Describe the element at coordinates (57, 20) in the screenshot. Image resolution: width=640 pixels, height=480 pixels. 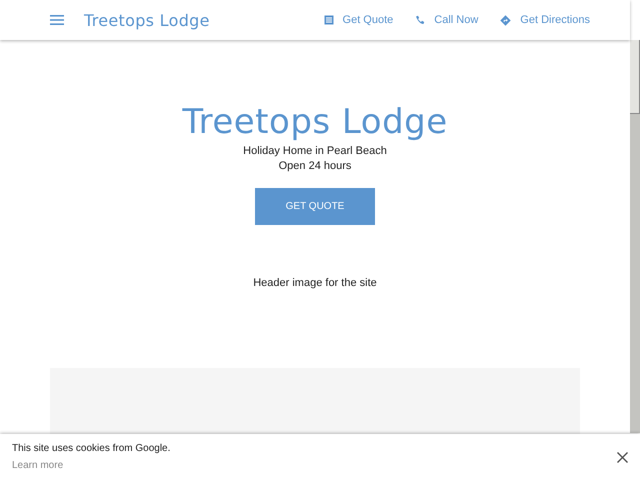
I see `menu-icon` at that location.